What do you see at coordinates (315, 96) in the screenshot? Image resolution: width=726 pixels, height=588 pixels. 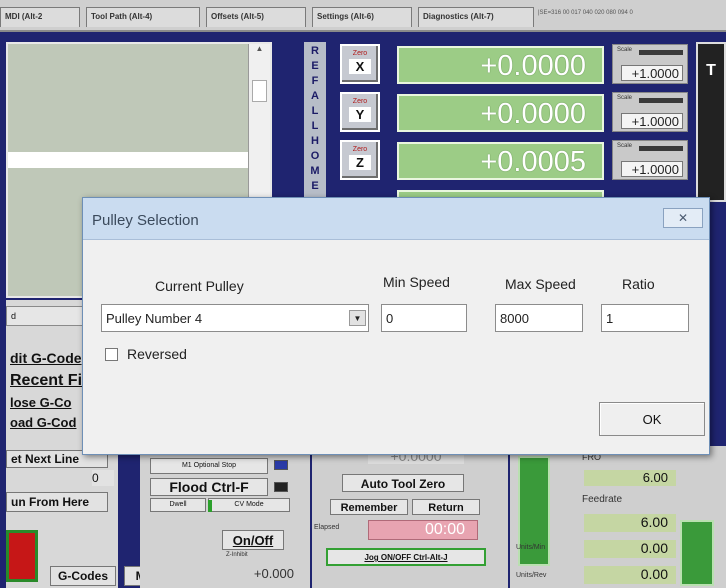 I see `ref-letter: A` at bounding box center [315, 96].